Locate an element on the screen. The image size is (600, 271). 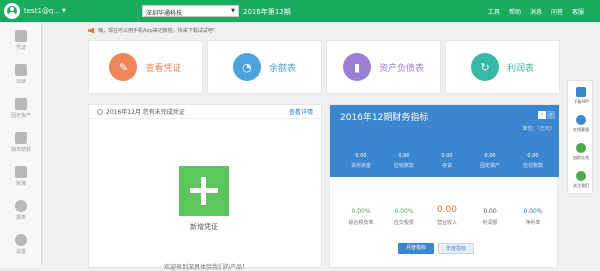
report-icon is located at coordinates (21, 206).